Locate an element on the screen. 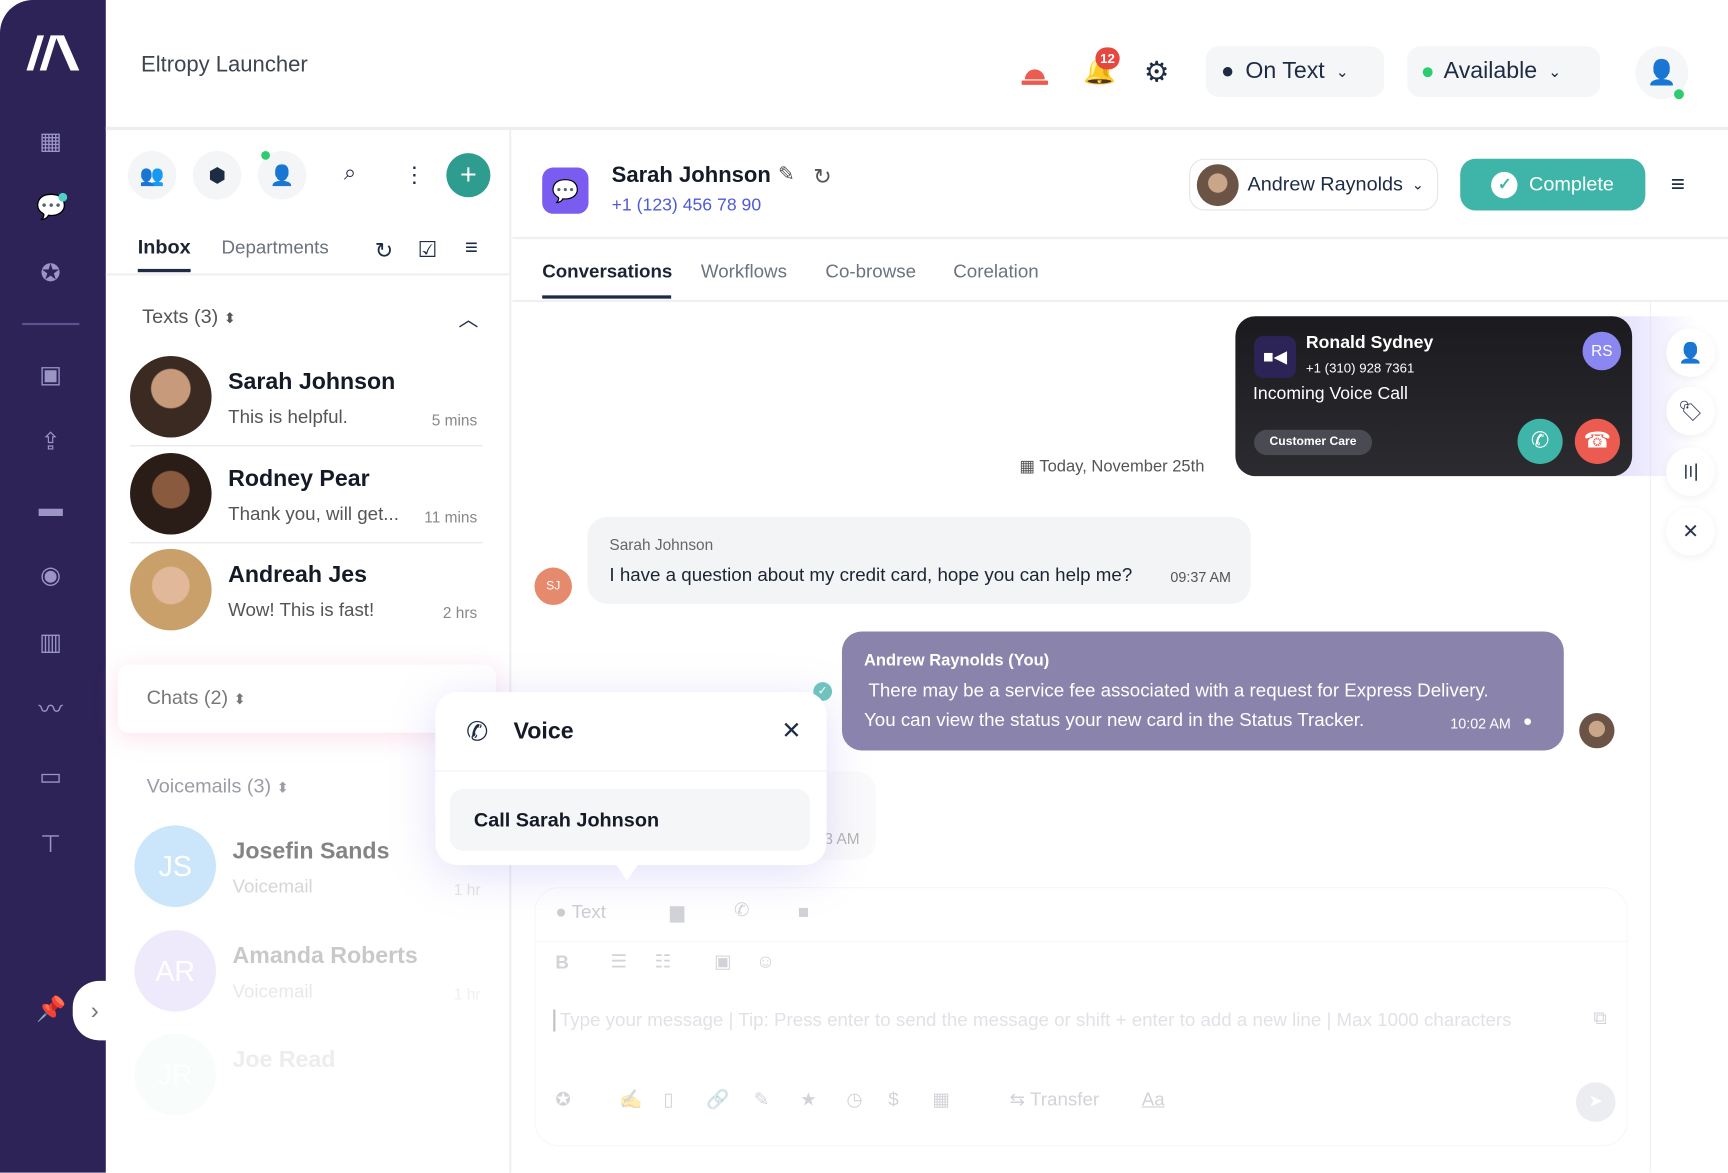  gear-icon: ⚙ is located at coordinates (1157, 72).